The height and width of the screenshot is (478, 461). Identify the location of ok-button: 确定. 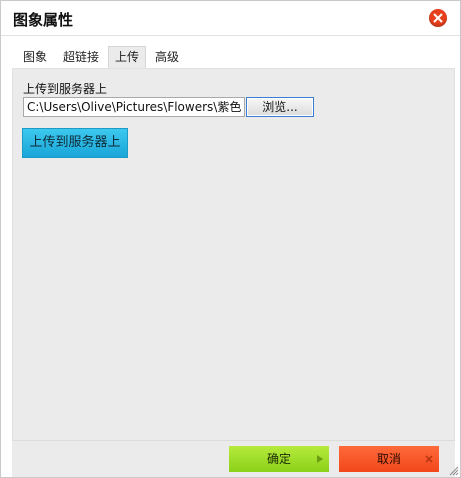
(279, 459).